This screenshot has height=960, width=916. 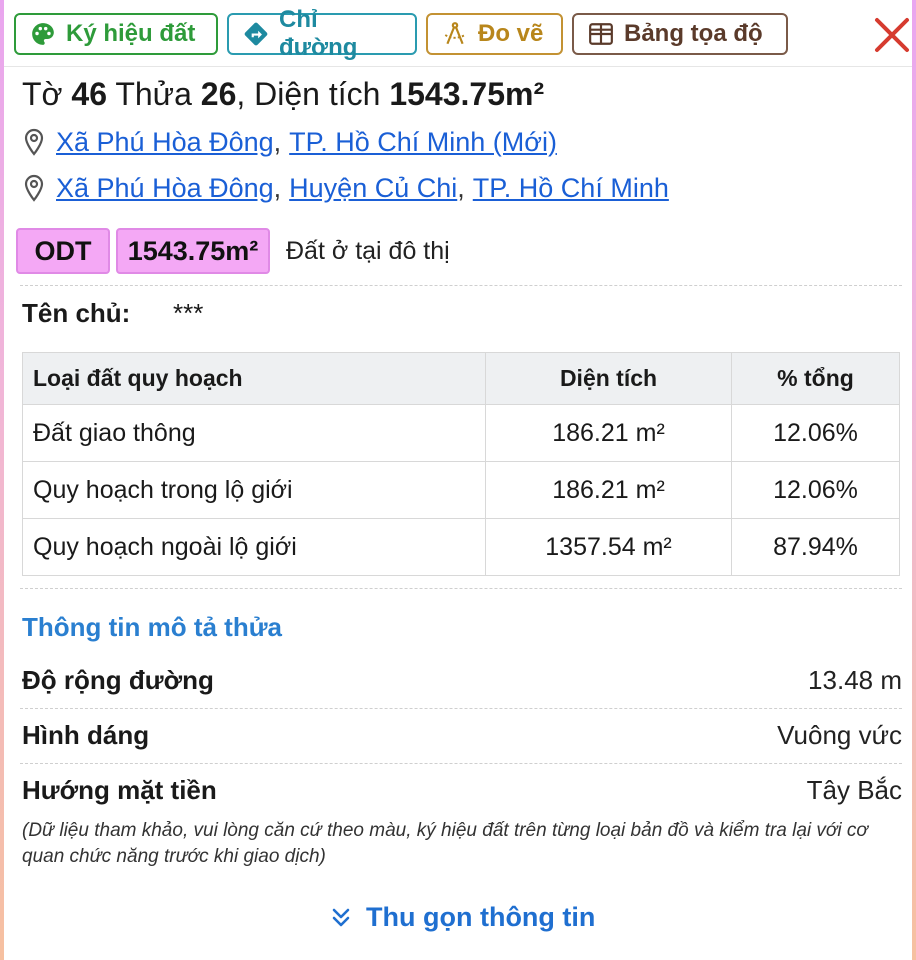 What do you see at coordinates (318, 33) in the screenshot?
I see `directions-label: Chỉ đường` at bounding box center [318, 33].